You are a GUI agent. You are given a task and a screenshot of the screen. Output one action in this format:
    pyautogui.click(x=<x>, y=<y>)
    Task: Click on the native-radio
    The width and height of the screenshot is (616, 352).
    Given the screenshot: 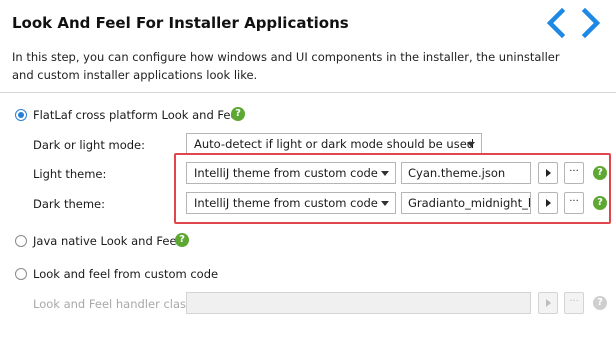 What is the action you would take?
    pyautogui.click(x=21, y=241)
    